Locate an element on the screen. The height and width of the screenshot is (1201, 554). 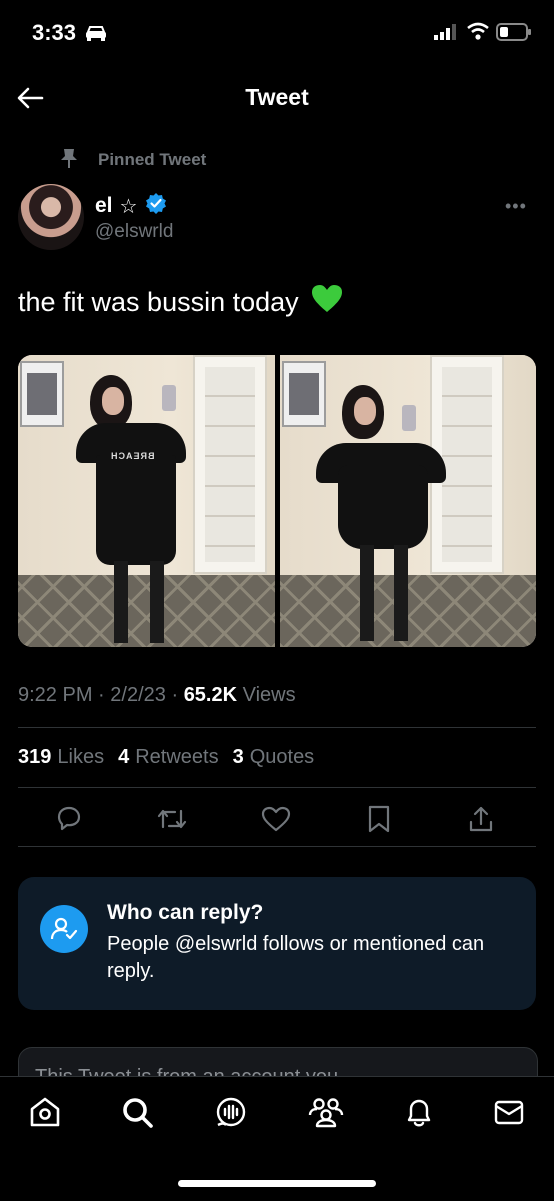
communities-icon is located at coordinates (326, 1114).